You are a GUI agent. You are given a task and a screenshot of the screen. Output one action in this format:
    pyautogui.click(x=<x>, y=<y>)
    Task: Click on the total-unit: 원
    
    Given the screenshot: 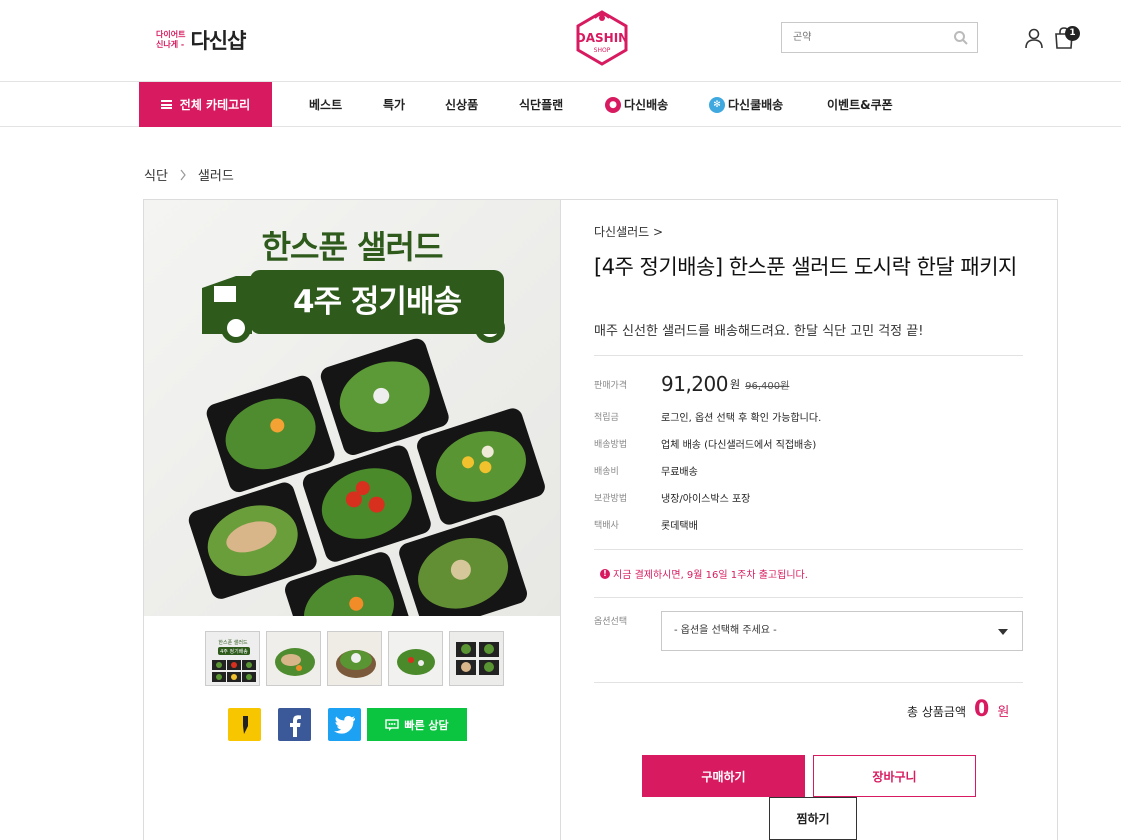 What is the action you would take?
    pyautogui.click(x=1003, y=712)
    